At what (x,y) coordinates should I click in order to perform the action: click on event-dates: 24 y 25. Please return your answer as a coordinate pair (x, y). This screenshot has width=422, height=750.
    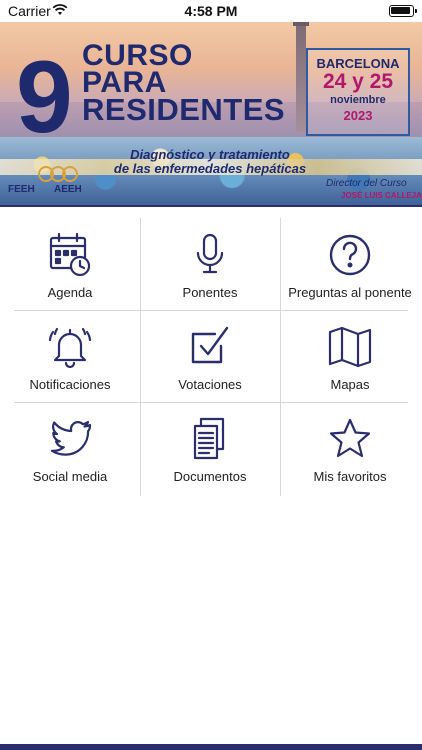
    Looking at the image, I should click on (358, 81).